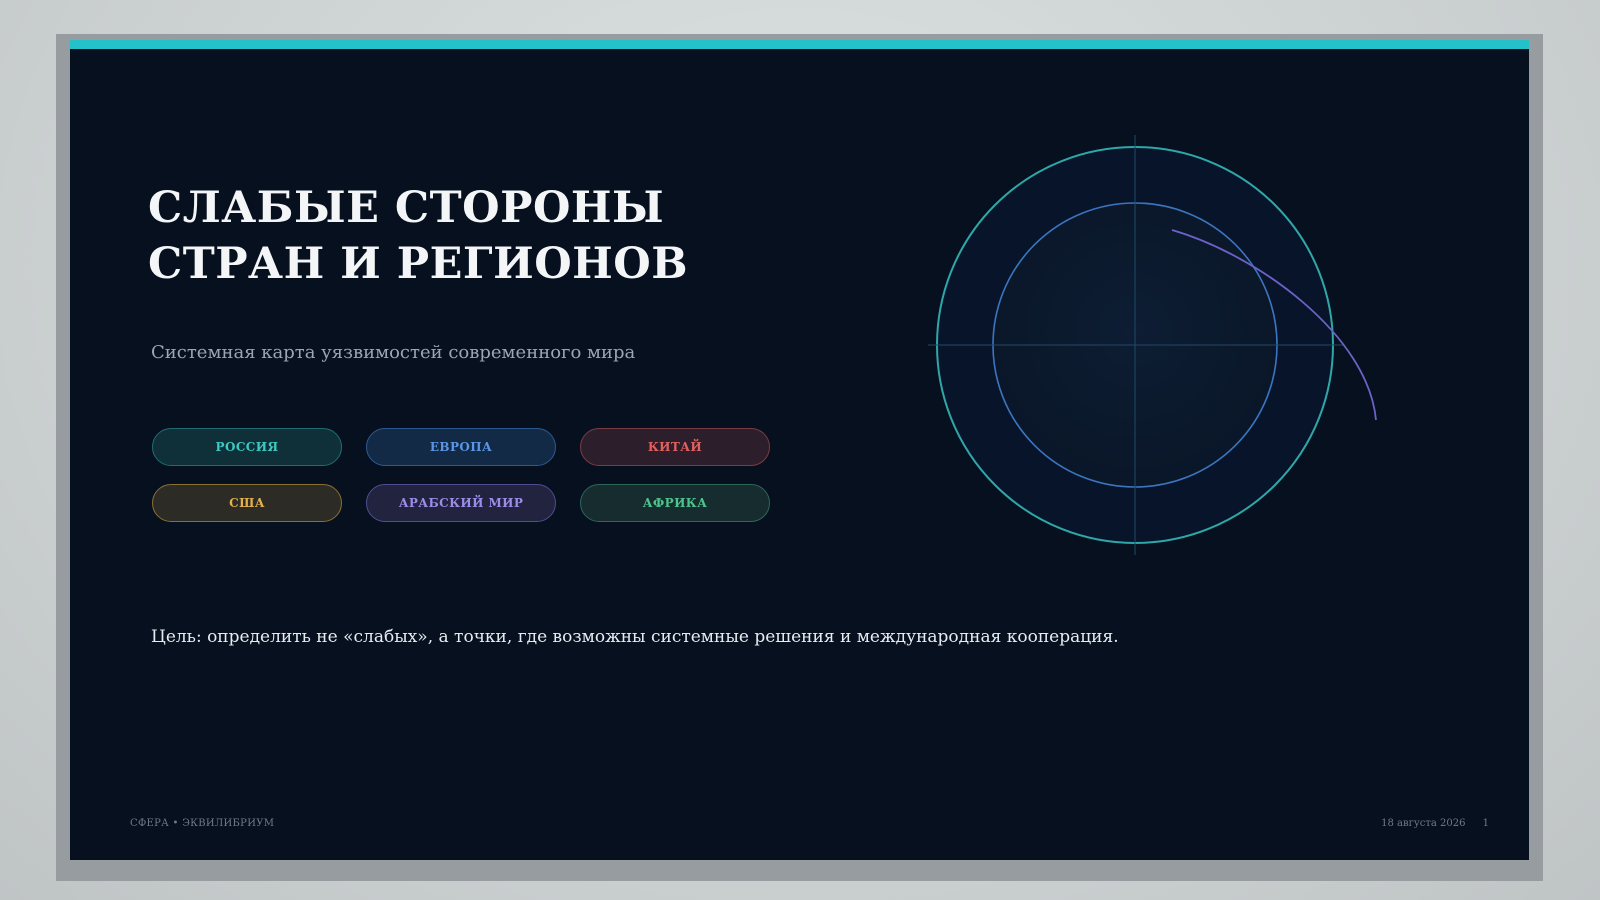  I want to click on title-line-2: СТРАН И РЕГИОНОВ, so click(418, 264).